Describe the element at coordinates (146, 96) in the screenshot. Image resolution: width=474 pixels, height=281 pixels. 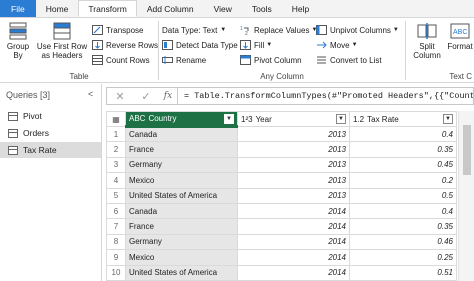
I see `confirm-icon: ✓` at that location.